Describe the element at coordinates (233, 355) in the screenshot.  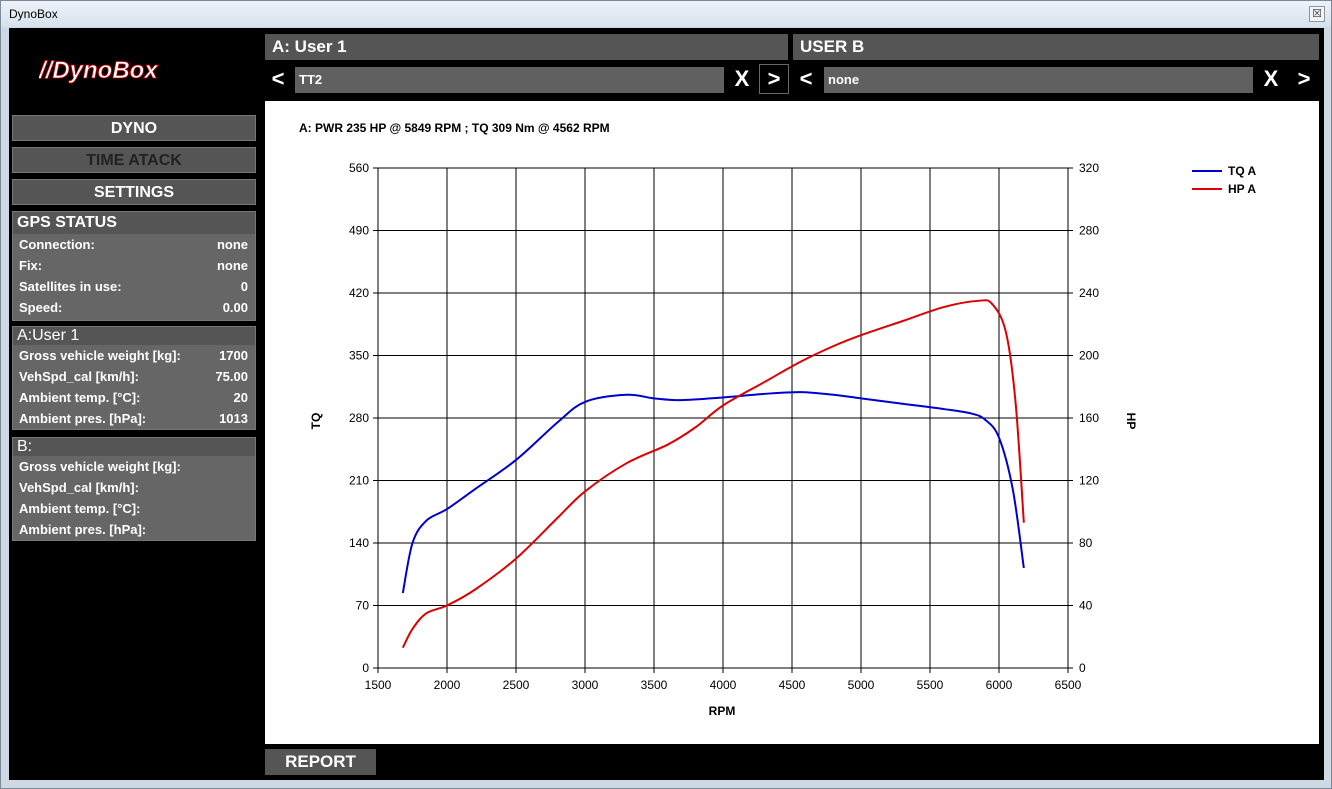
I see `param-value: 1700` at that location.